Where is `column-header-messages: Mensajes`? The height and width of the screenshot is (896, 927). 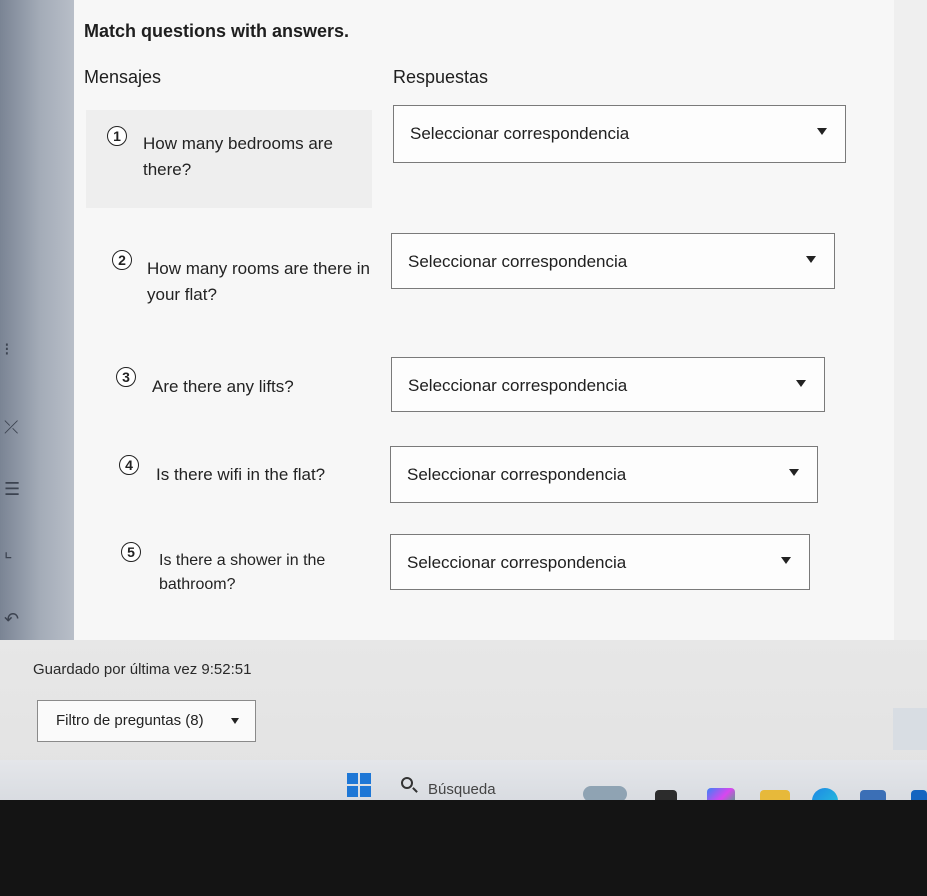
column-header-messages: Mensajes is located at coordinates (123, 77).